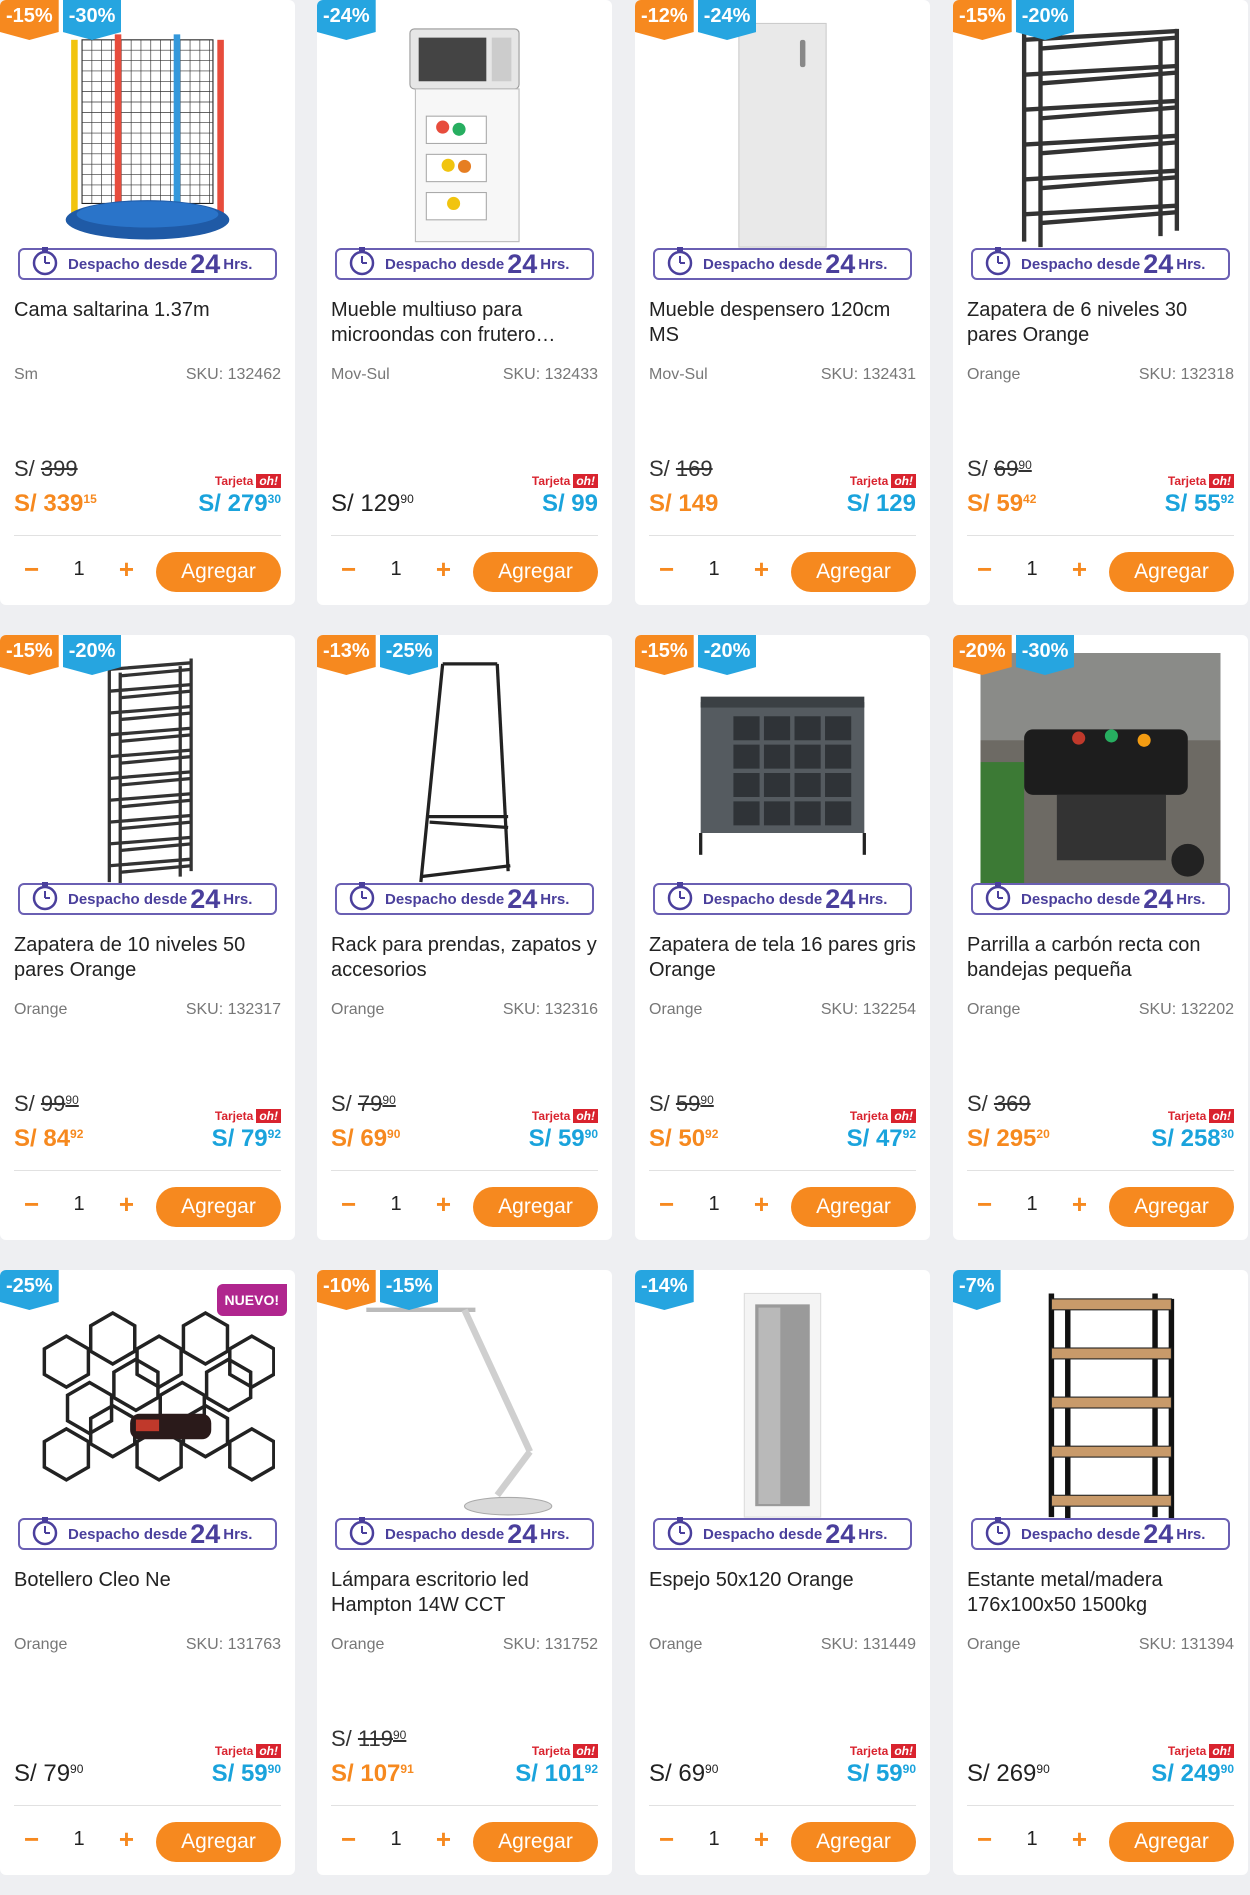  What do you see at coordinates (784, 1580) in the screenshot?
I see `product-name: Espejo 50x120 Orange` at bounding box center [784, 1580].